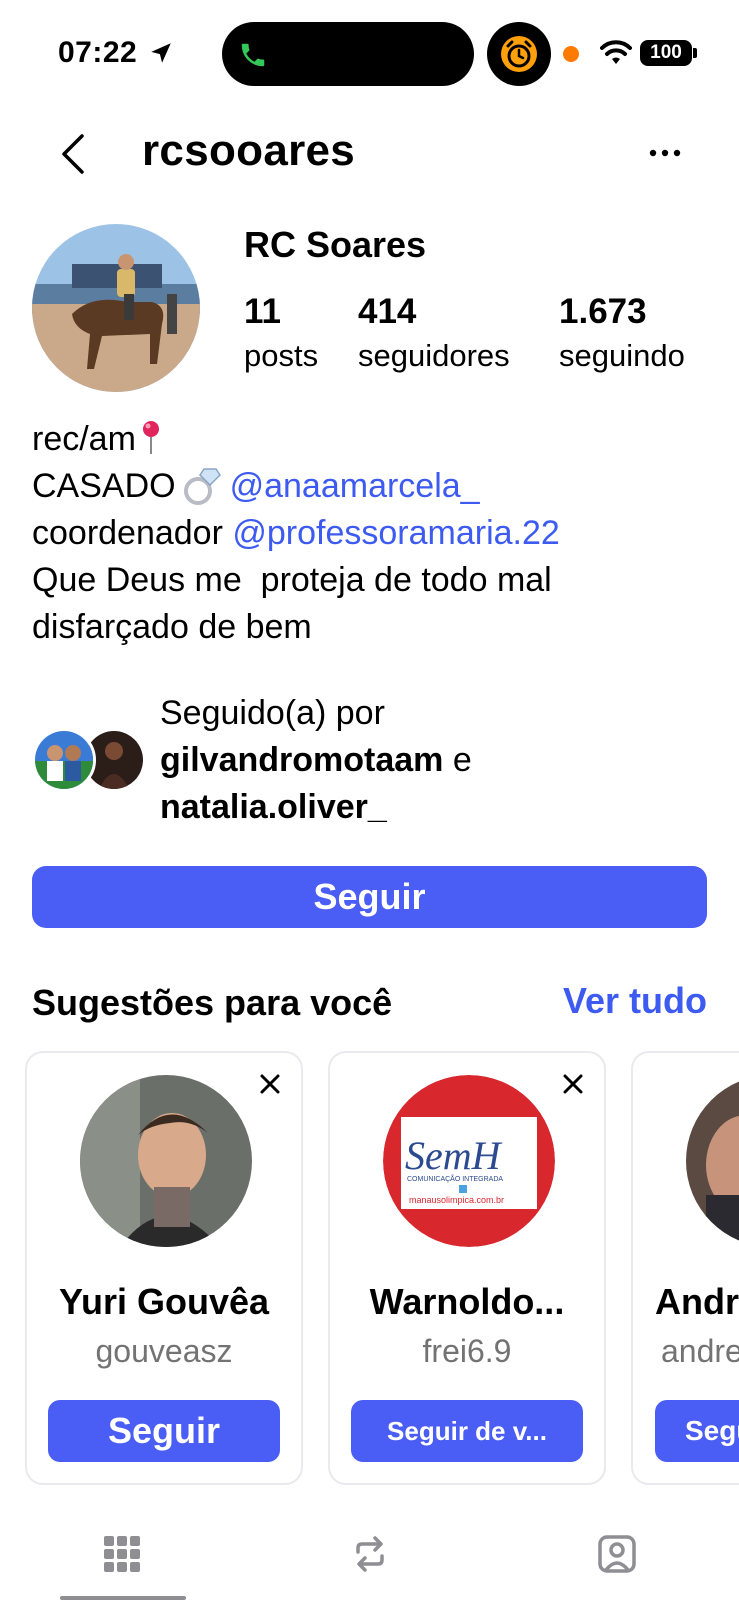 This screenshot has width=739, height=1600. What do you see at coordinates (164, 1351) in the screenshot?
I see `suggestion-handle: gouveasz` at bounding box center [164, 1351].